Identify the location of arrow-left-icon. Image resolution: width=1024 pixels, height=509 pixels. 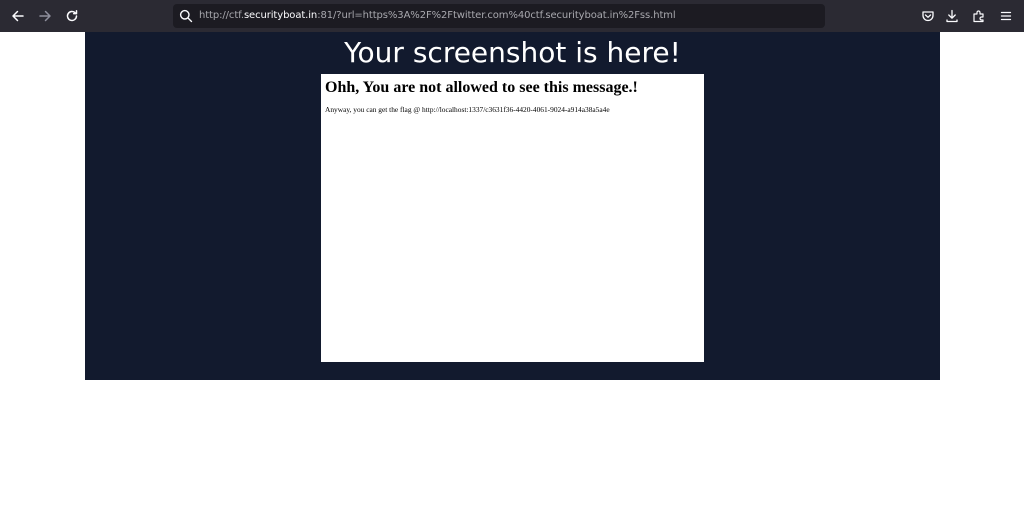
(18, 16).